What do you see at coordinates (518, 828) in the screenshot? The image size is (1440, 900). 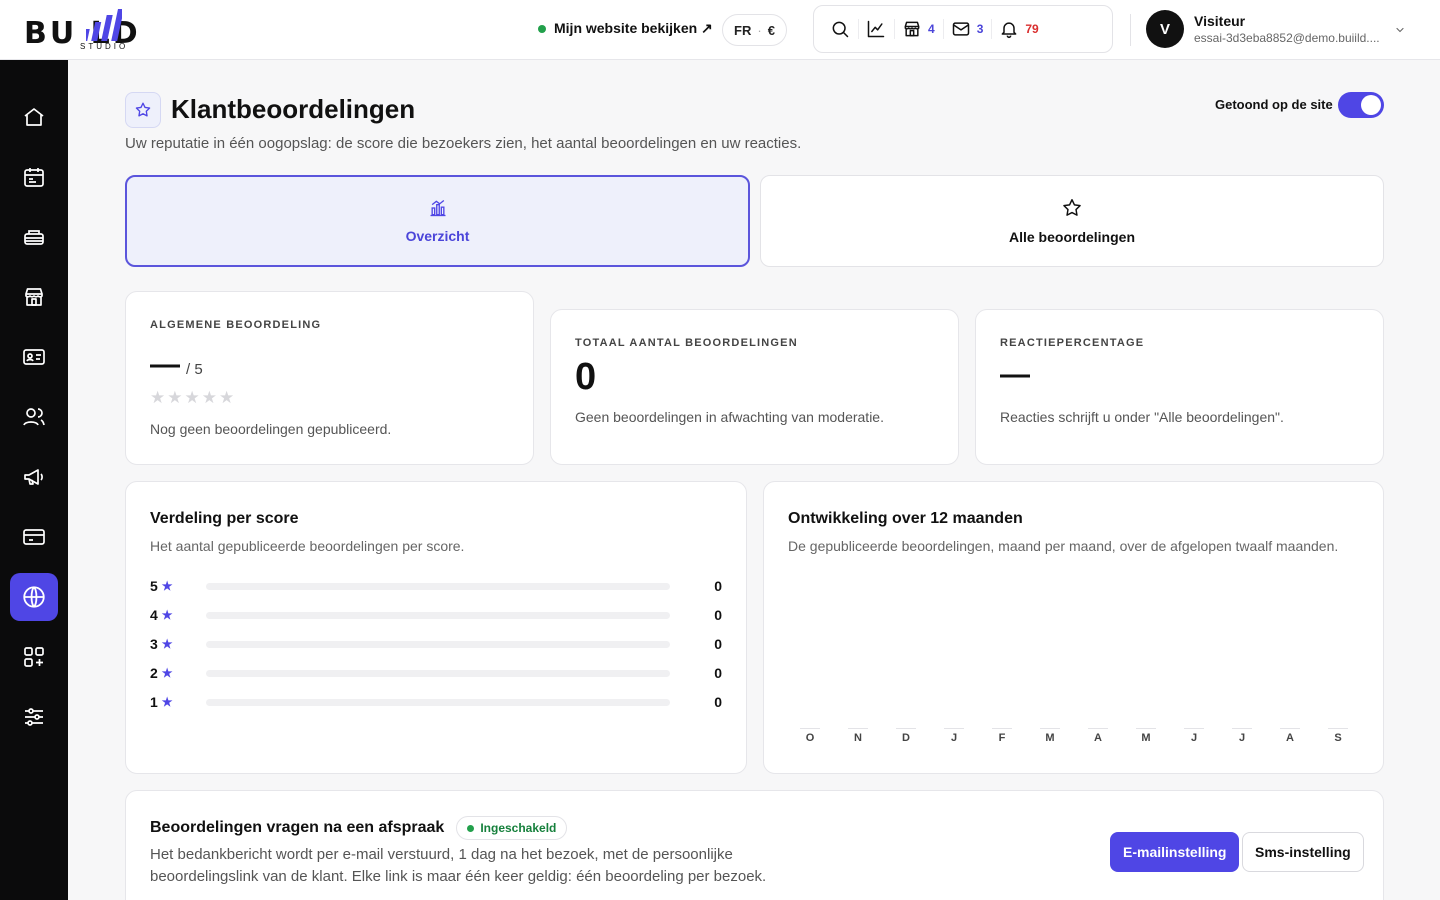 I see `status-badge-label: Ingeschakeld` at bounding box center [518, 828].